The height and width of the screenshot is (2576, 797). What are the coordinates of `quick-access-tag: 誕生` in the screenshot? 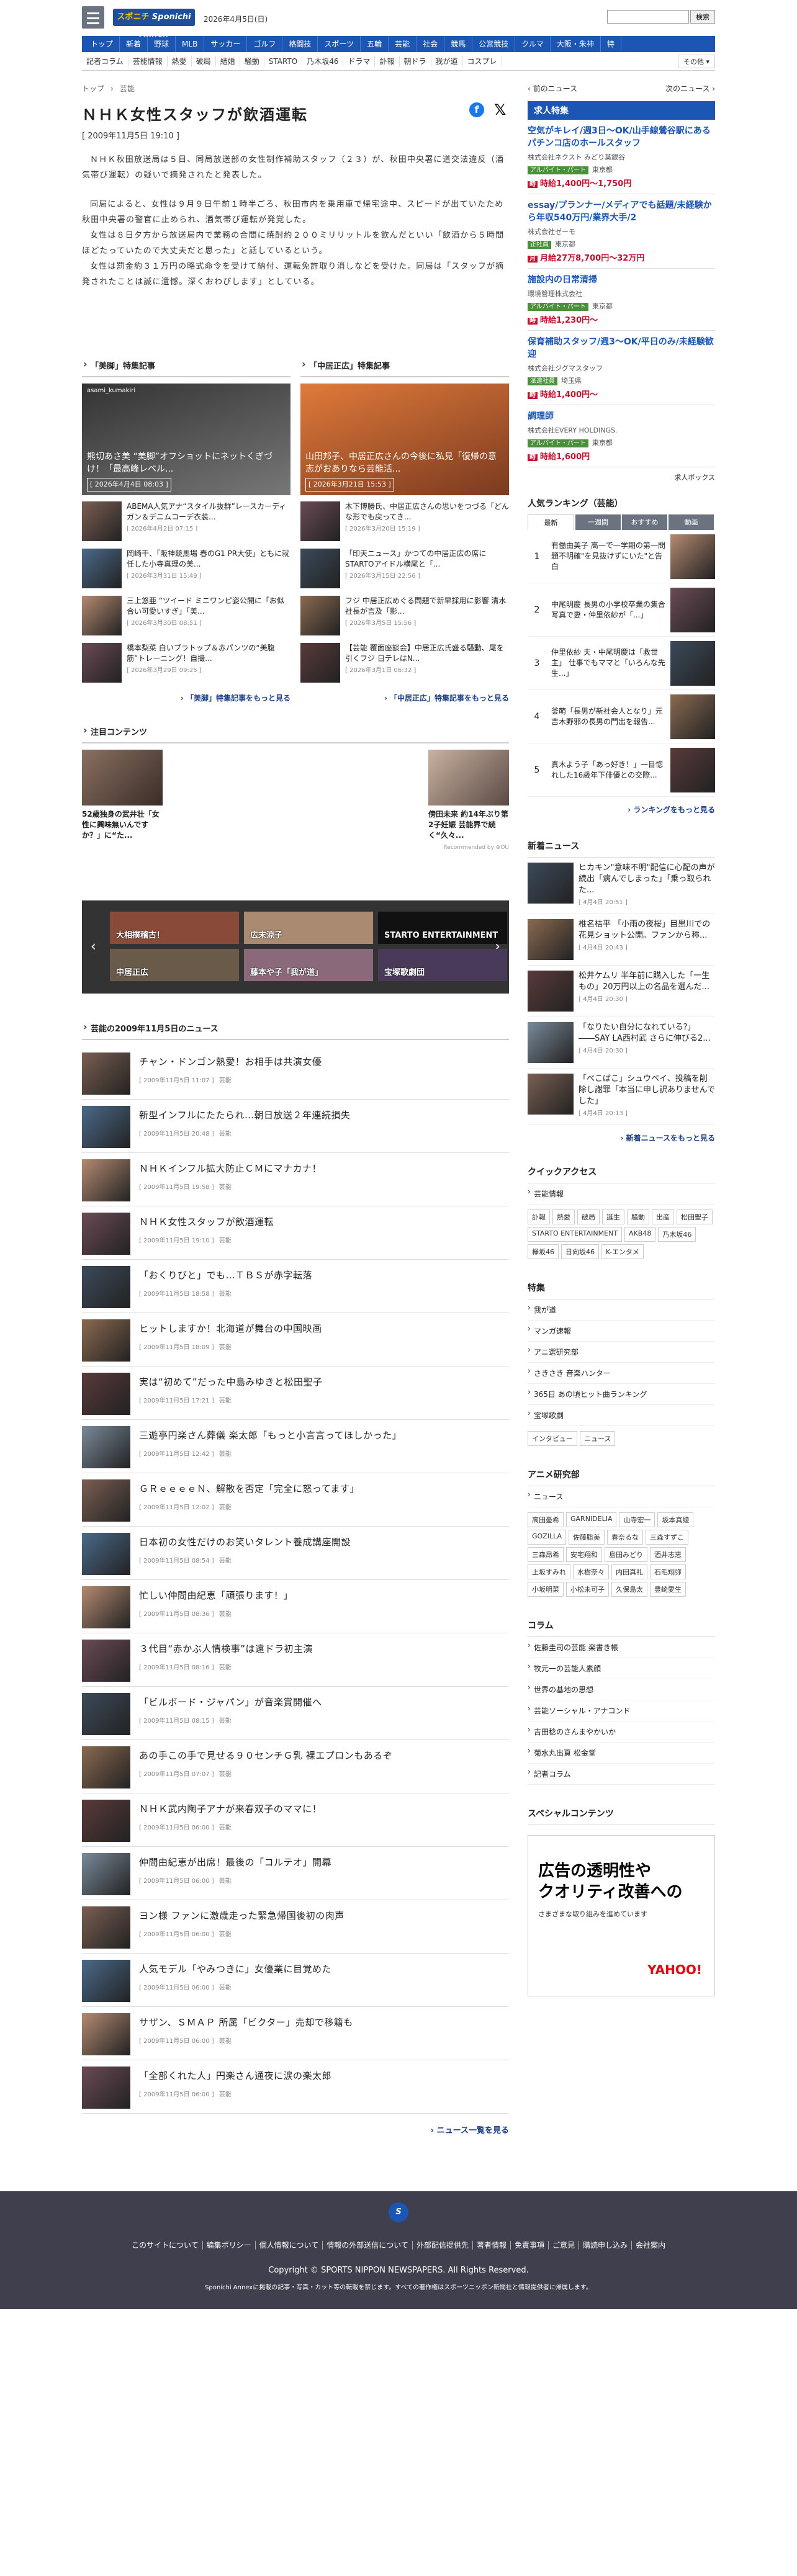 It's located at (613, 1216).